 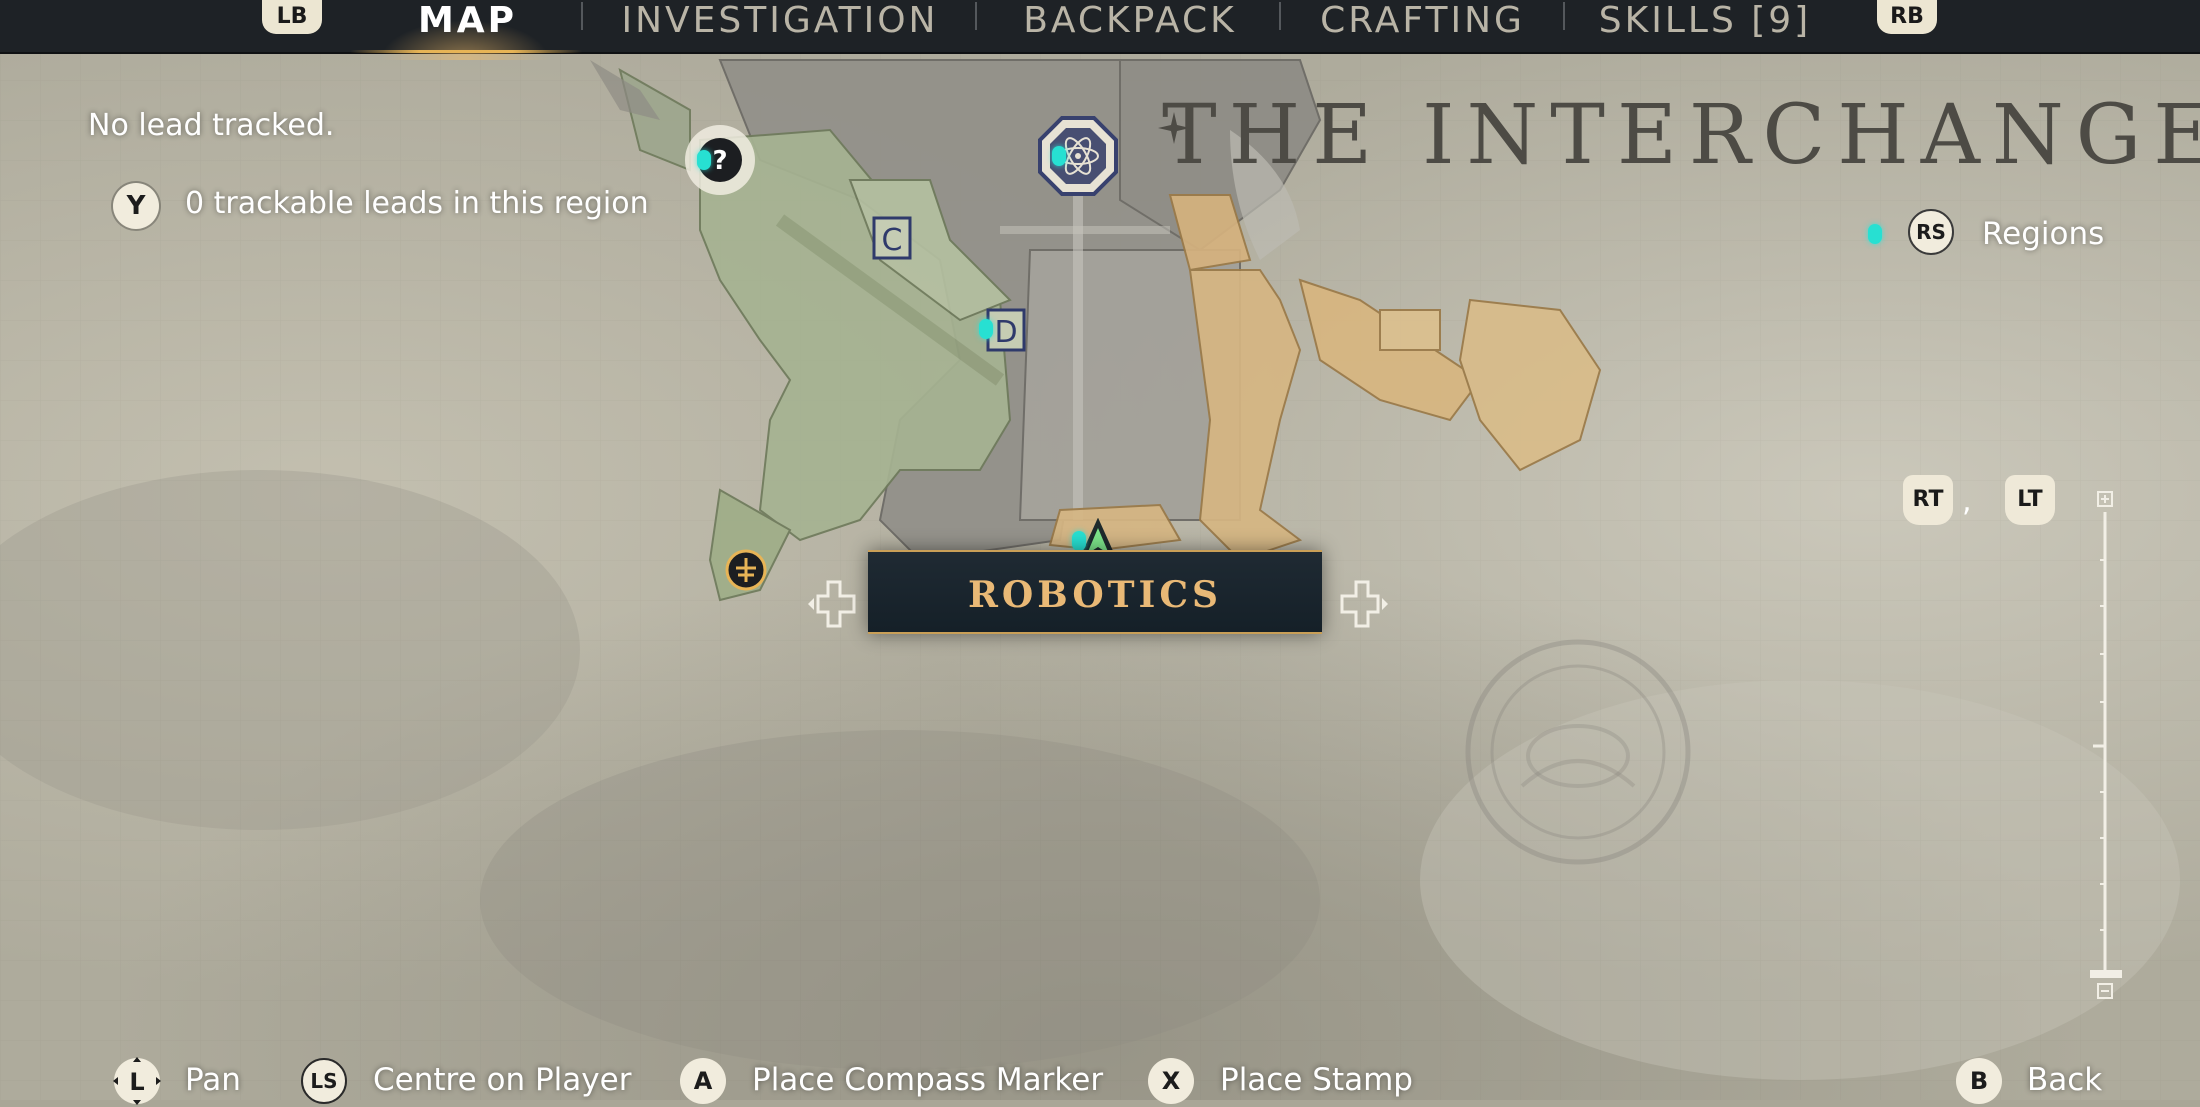 I want to click on selected-area-name: ROBOTICS, so click(x=1094, y=595).